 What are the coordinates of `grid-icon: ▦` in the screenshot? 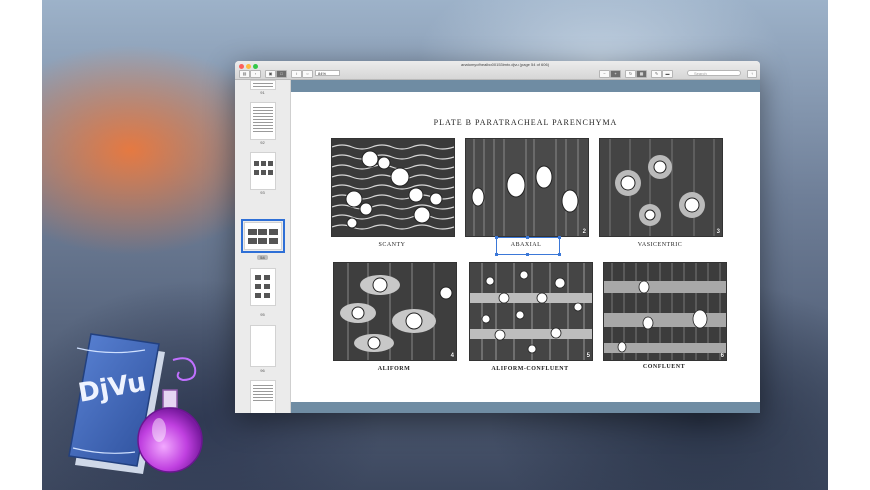 It's located at (641, 73).